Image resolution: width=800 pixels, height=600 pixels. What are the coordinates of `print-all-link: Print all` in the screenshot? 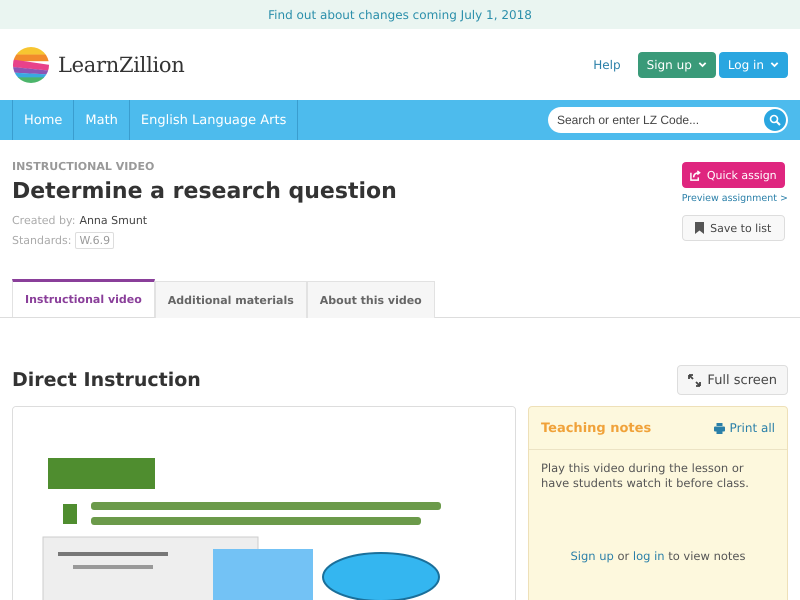 It's located at (744, 428).